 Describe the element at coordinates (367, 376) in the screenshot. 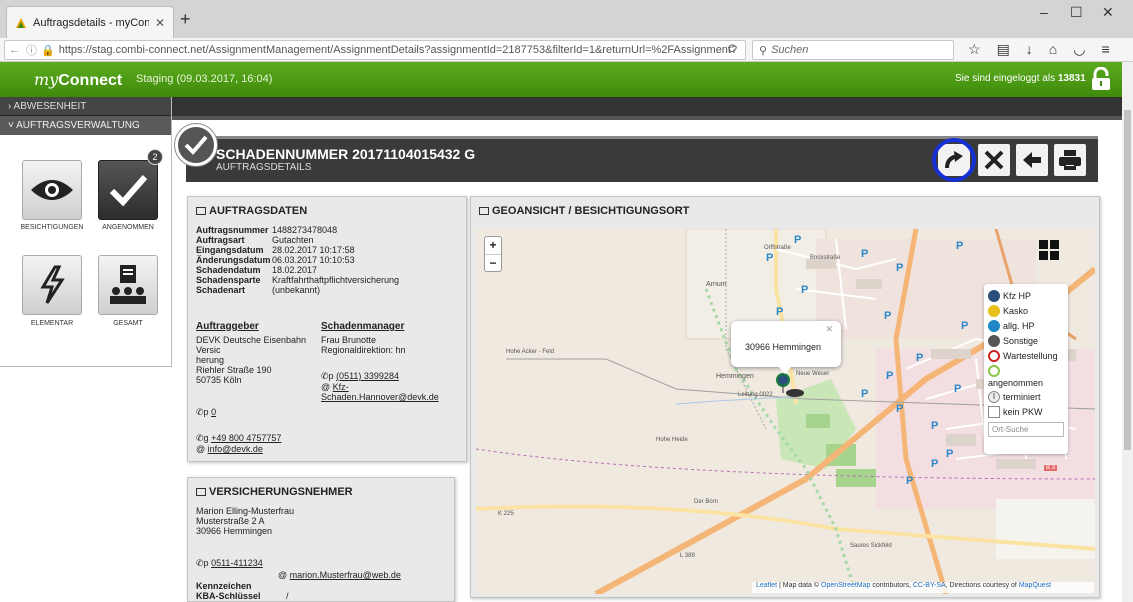

I see `sm-phone-link: (0511) 3399284` at that location.